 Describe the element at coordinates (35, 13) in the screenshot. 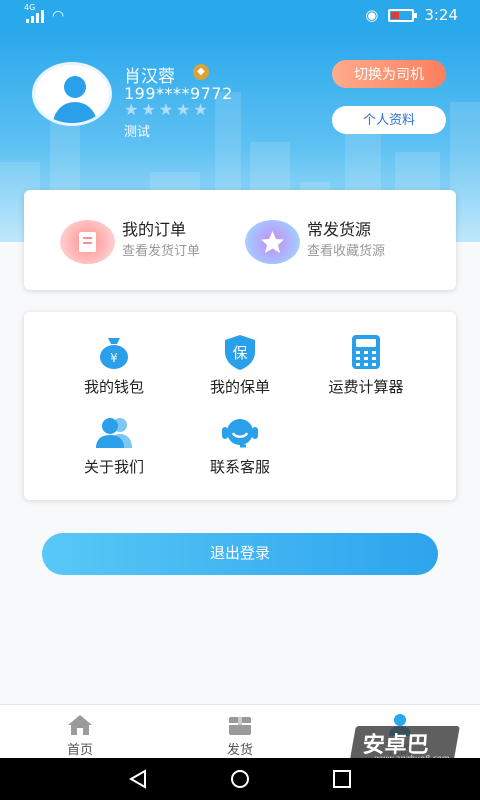

I see `signal-icon: 4G` at that location.